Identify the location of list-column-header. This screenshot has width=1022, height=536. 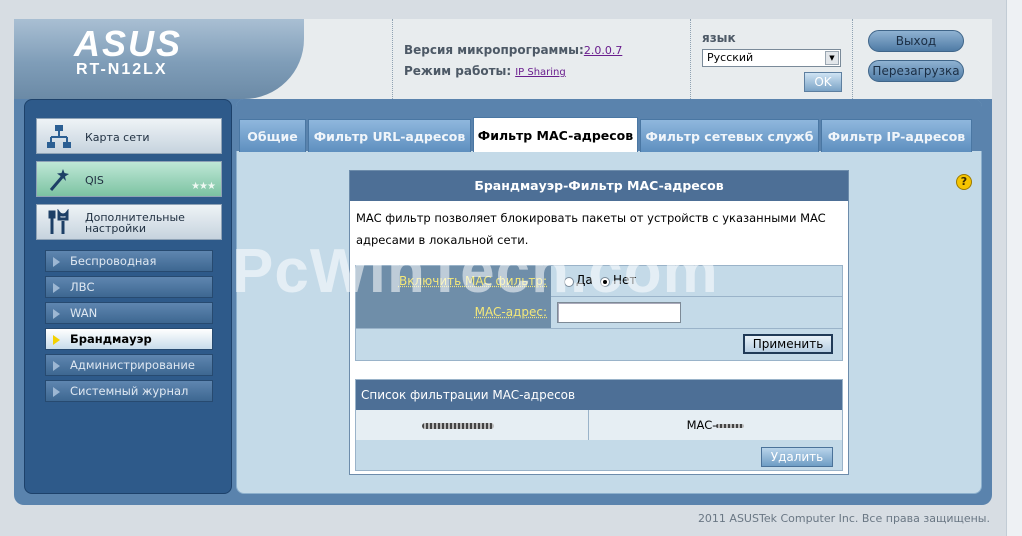
(472, 425).